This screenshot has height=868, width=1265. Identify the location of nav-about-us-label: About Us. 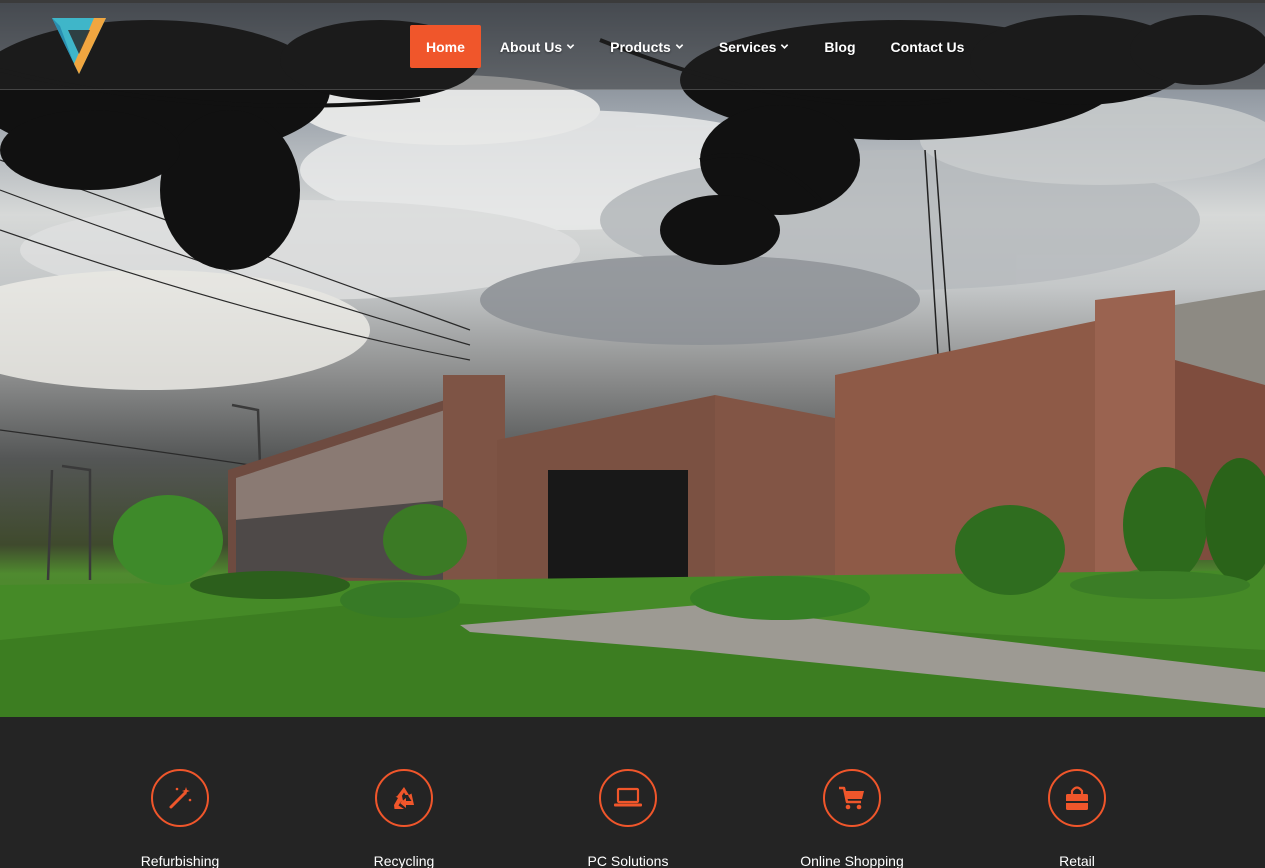
(531, 46).